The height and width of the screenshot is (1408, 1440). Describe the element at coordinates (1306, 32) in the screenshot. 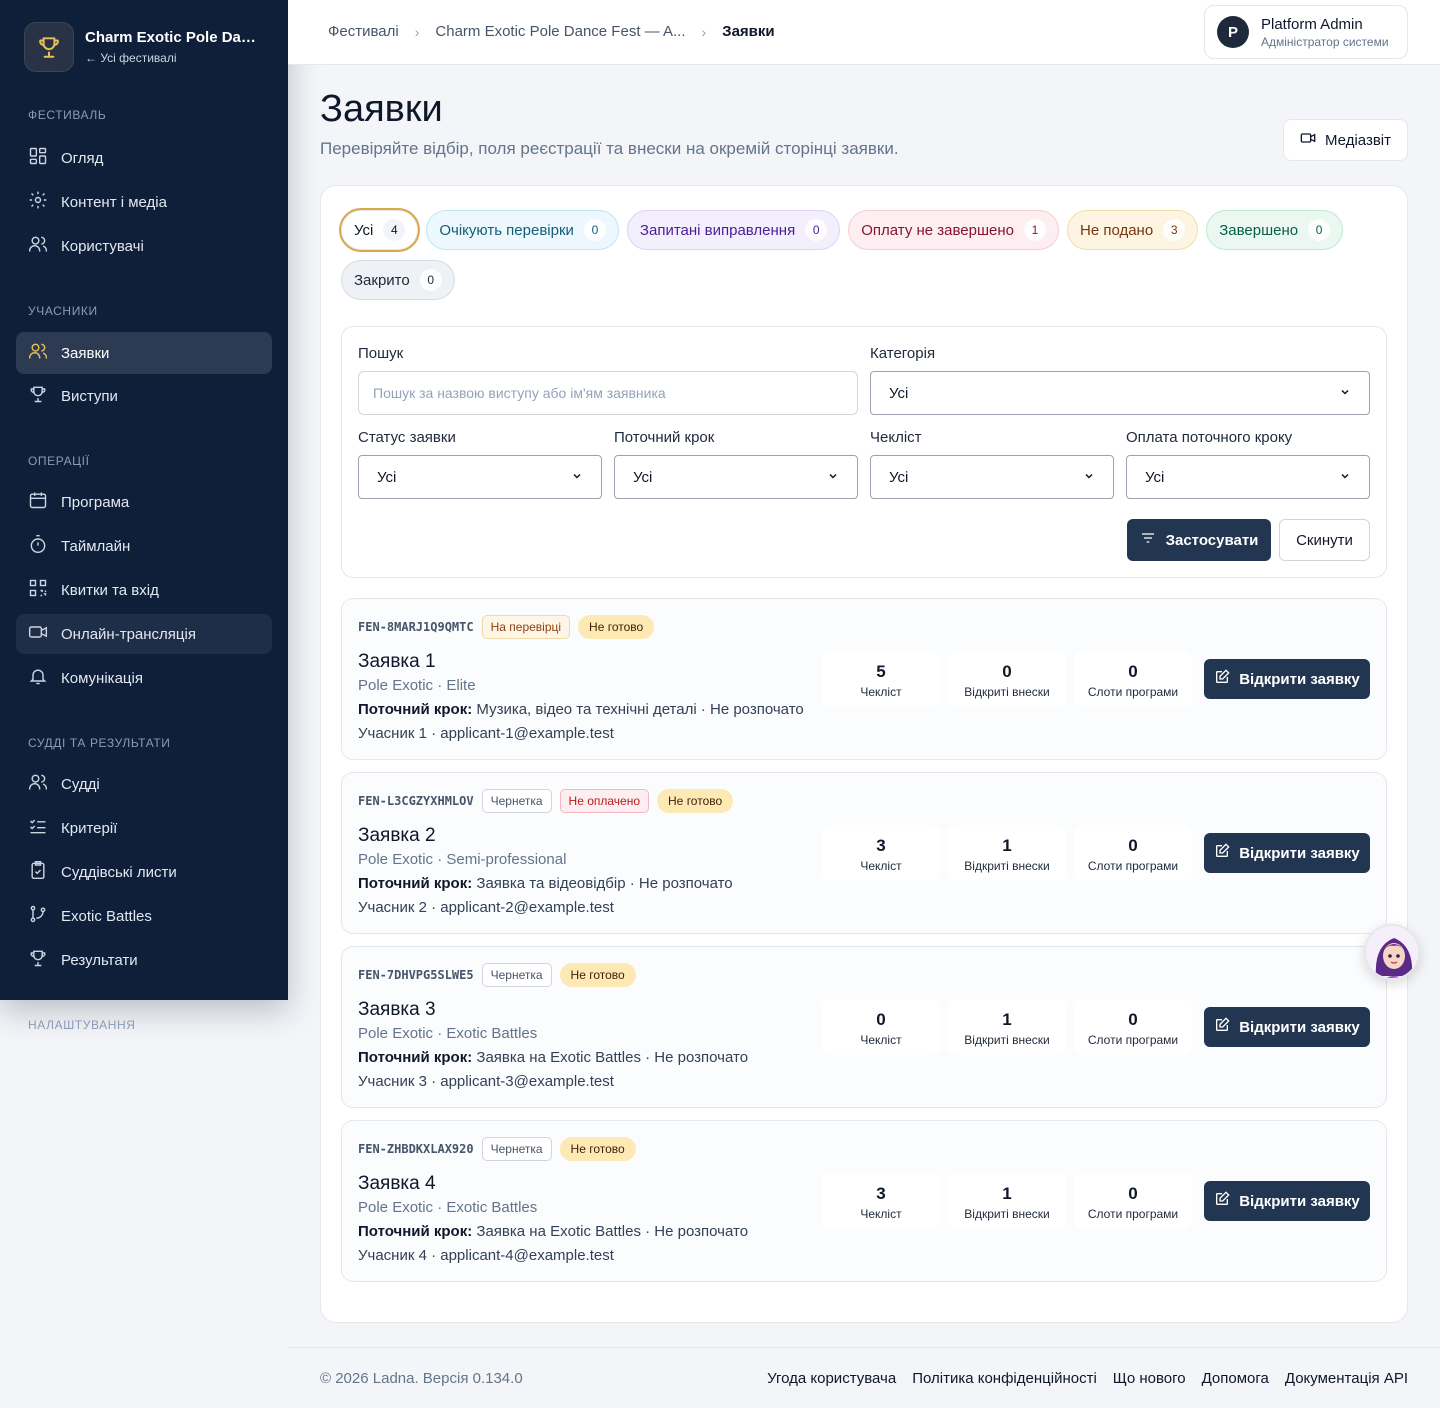

I see `user-menu: P Platform Admin Адміністратор системи` at that location.